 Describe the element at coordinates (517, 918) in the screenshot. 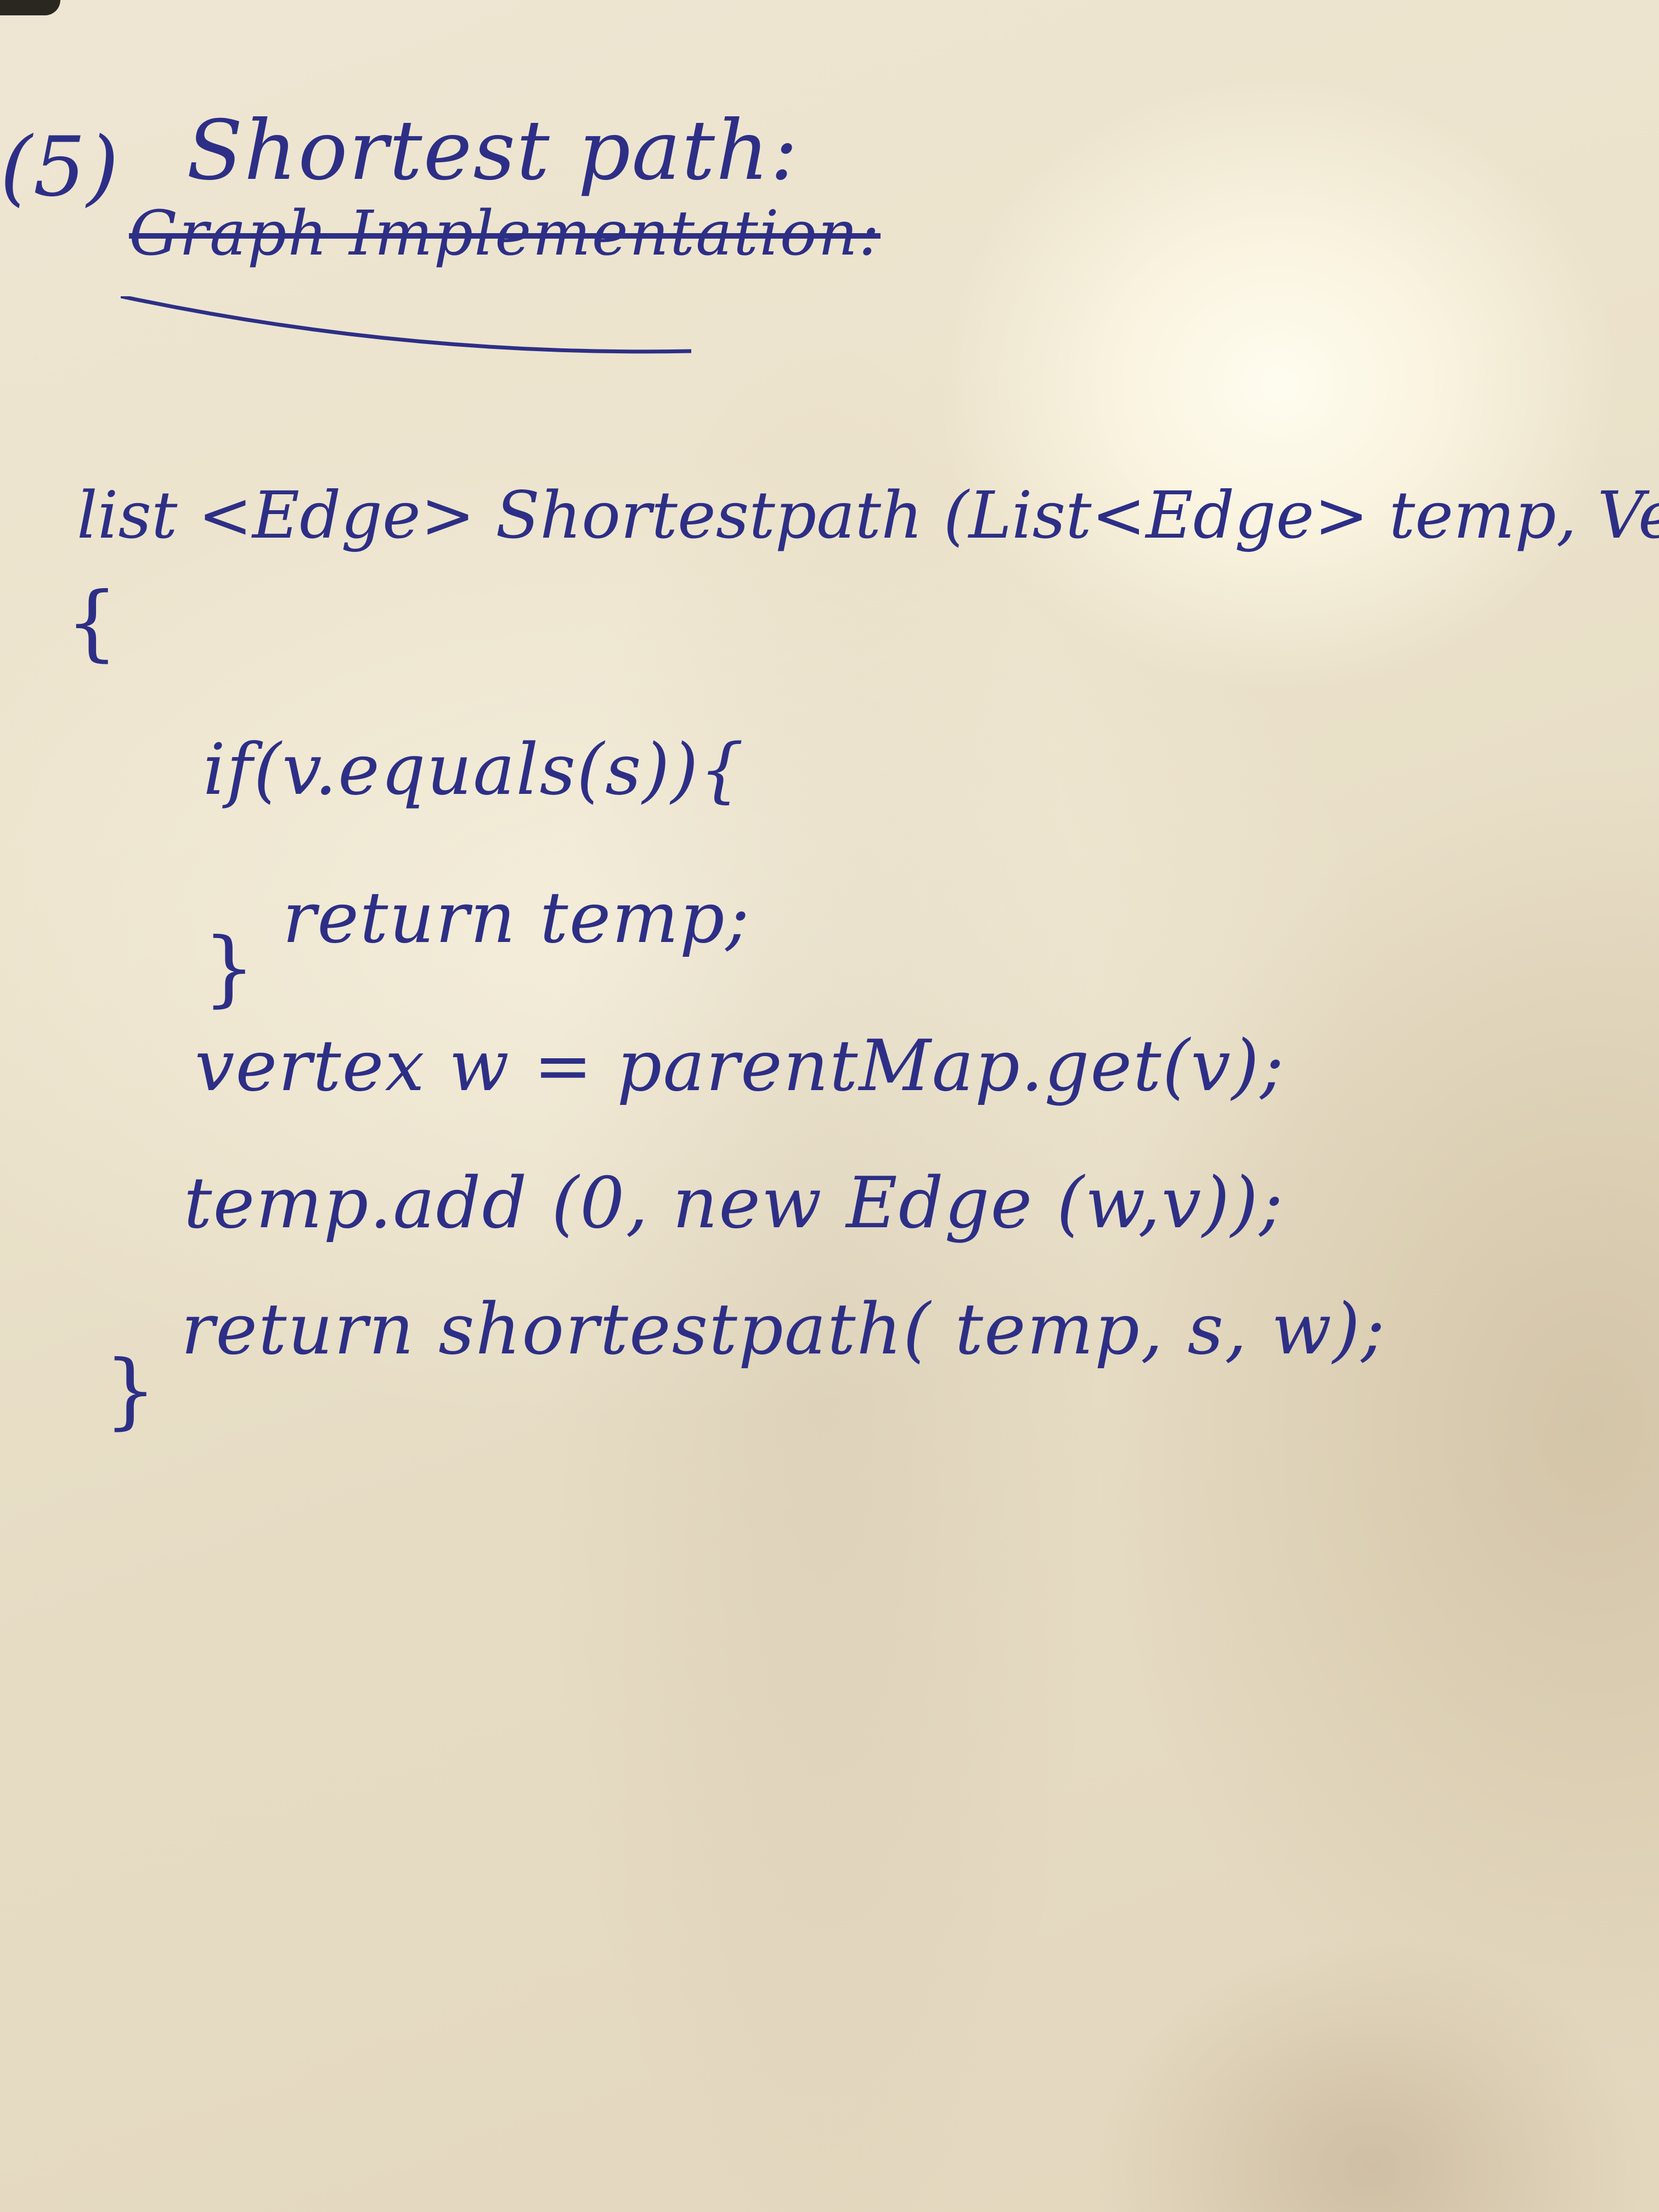

I see `return-temp-statement: return temp;` at that location.